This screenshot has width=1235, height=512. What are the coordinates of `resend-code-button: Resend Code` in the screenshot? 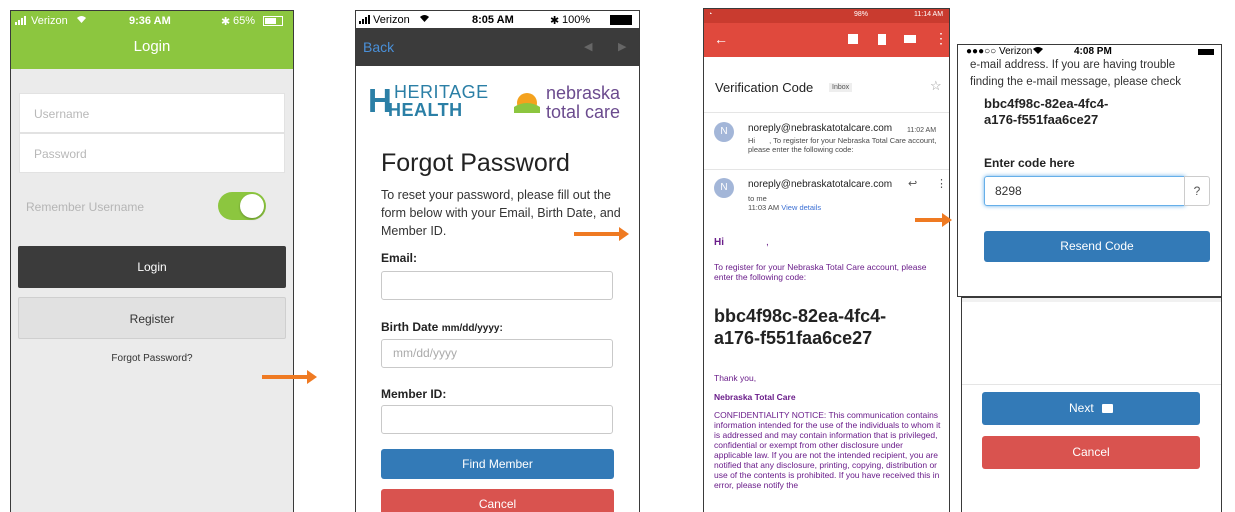 It's located at (1097, 246).